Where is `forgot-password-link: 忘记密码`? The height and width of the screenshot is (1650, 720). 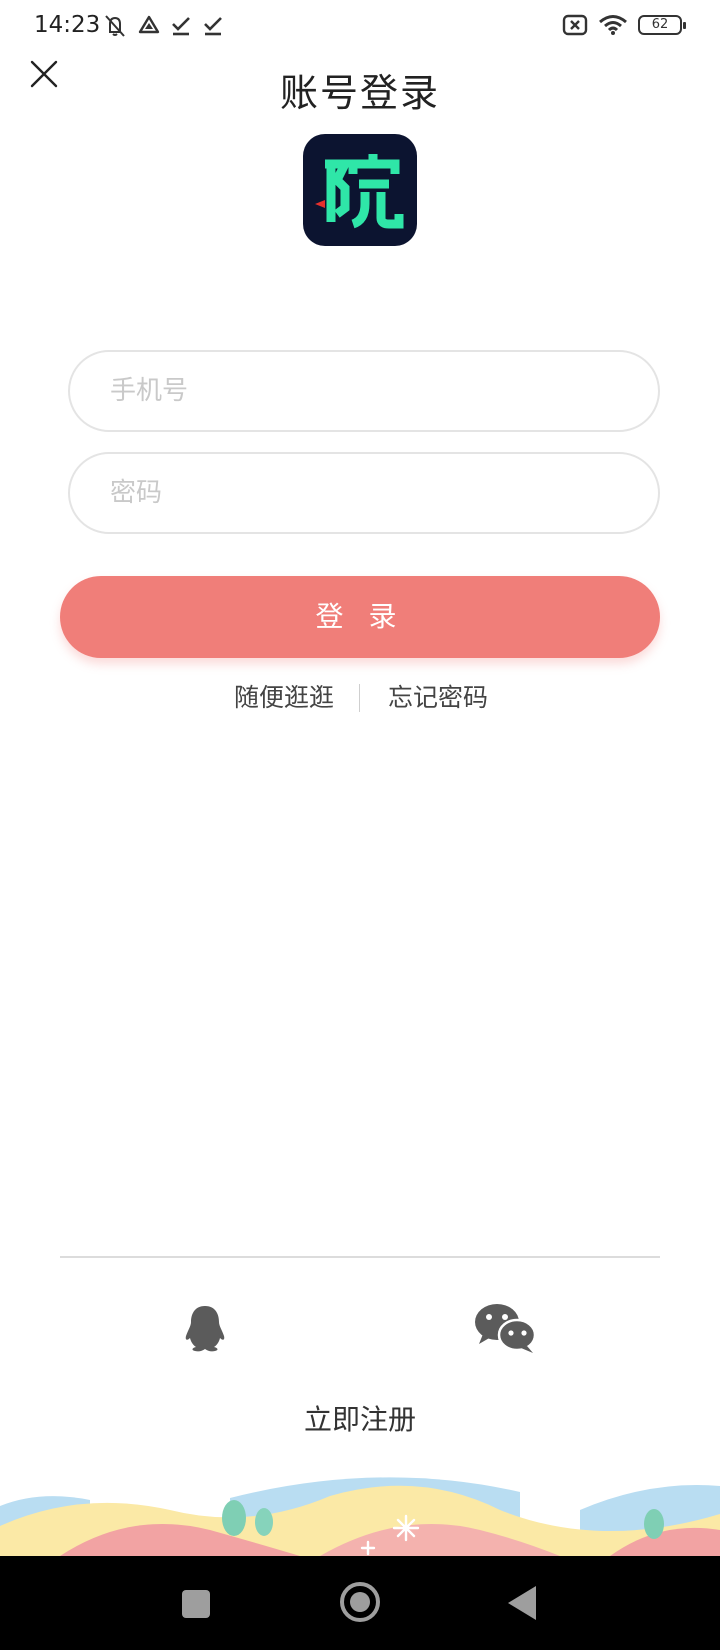 forgot-password-link: 忘记密码 is located at coordinates (438, 696).